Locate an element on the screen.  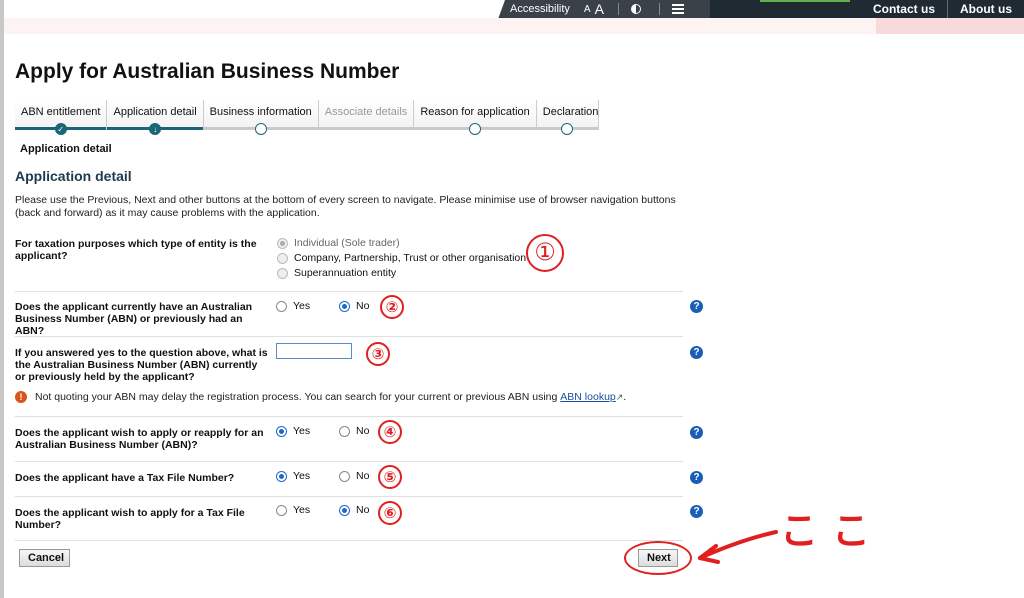
apply-abn-no: No is located at coordinates (354, 431).